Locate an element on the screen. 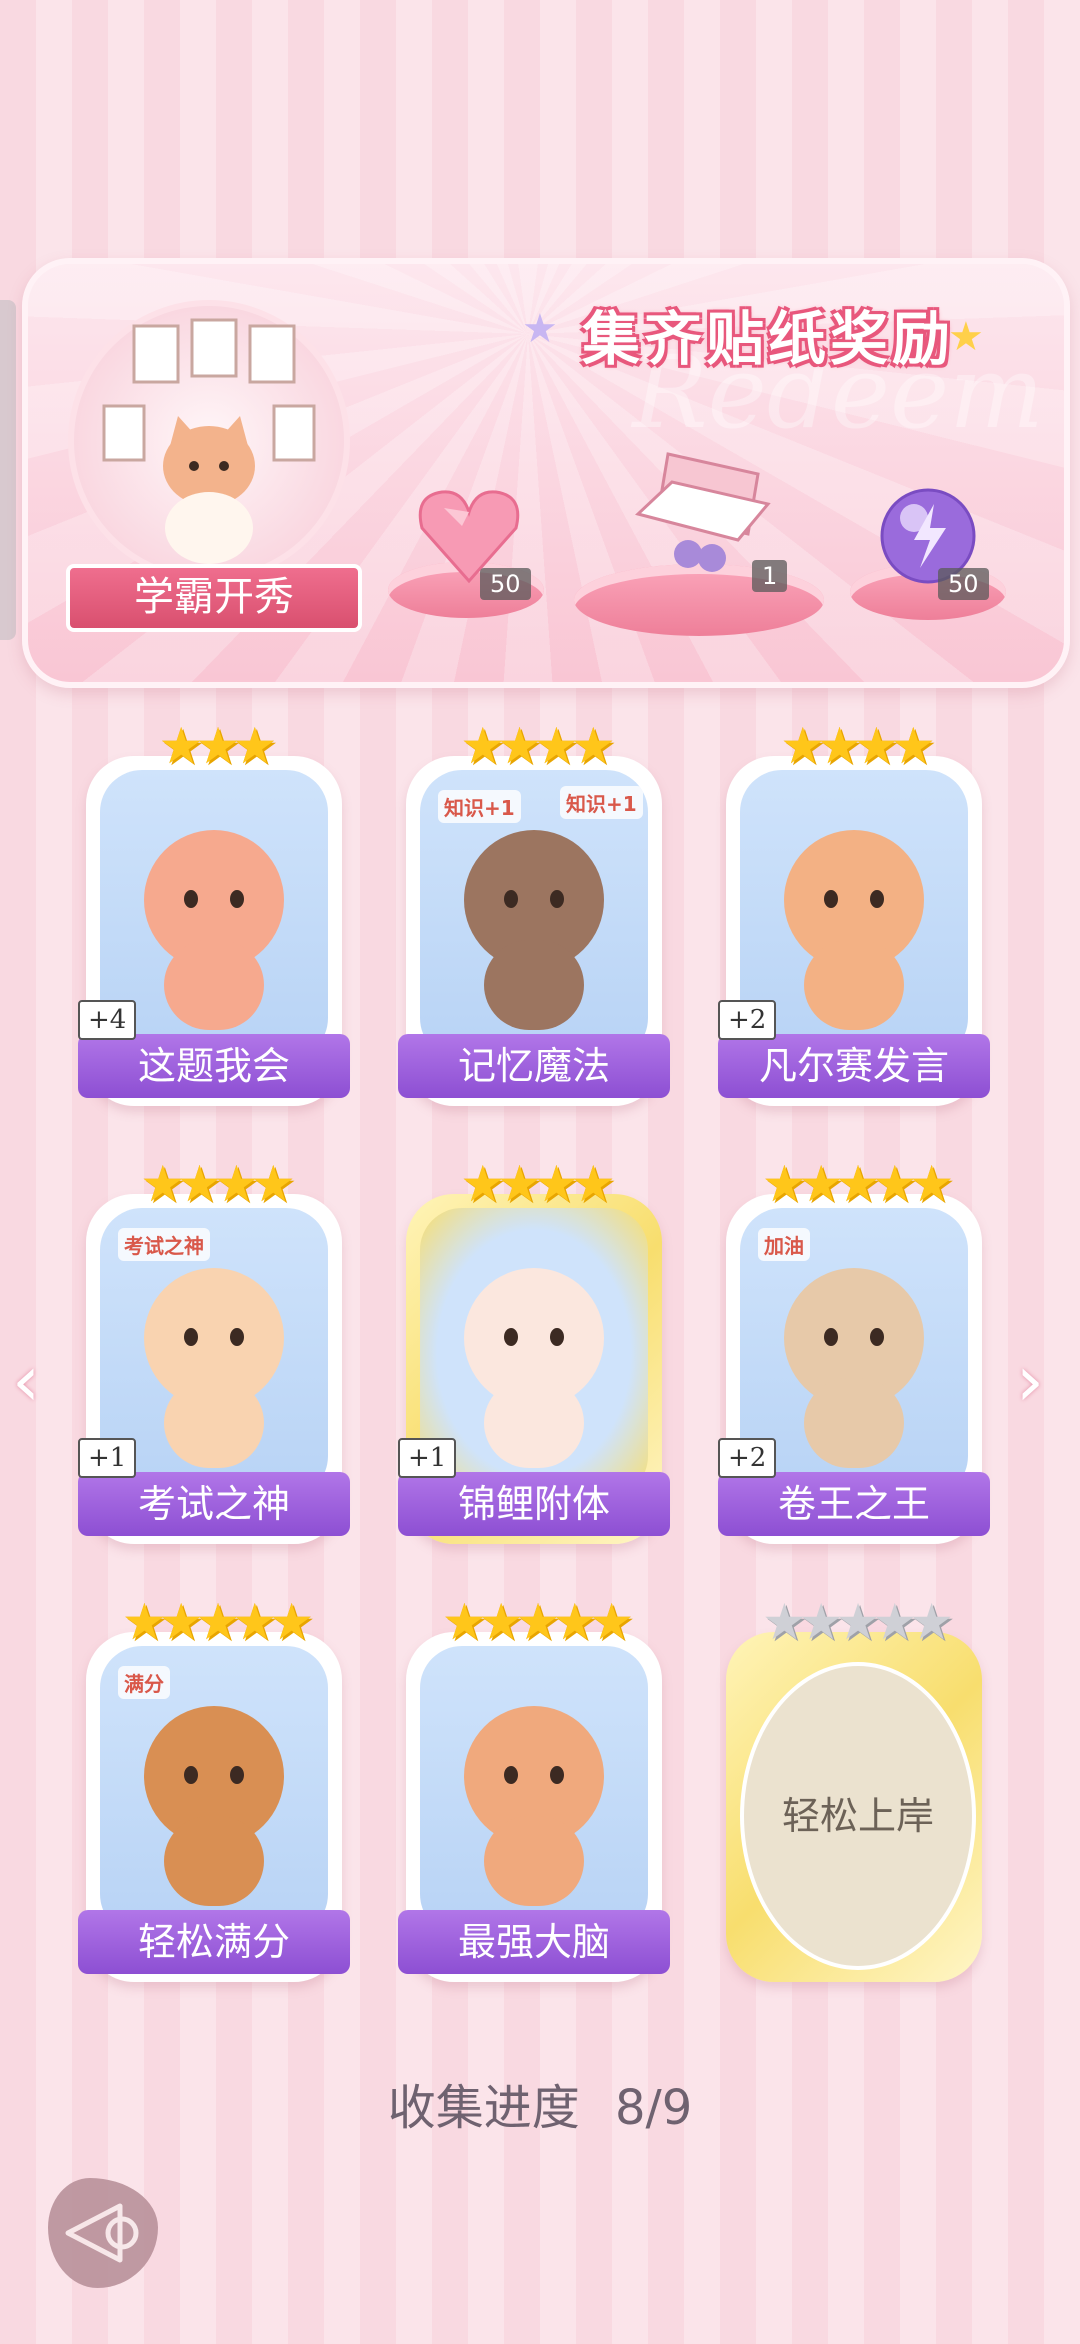  cat-with-papers-icon is located at coordinates (209, 441).